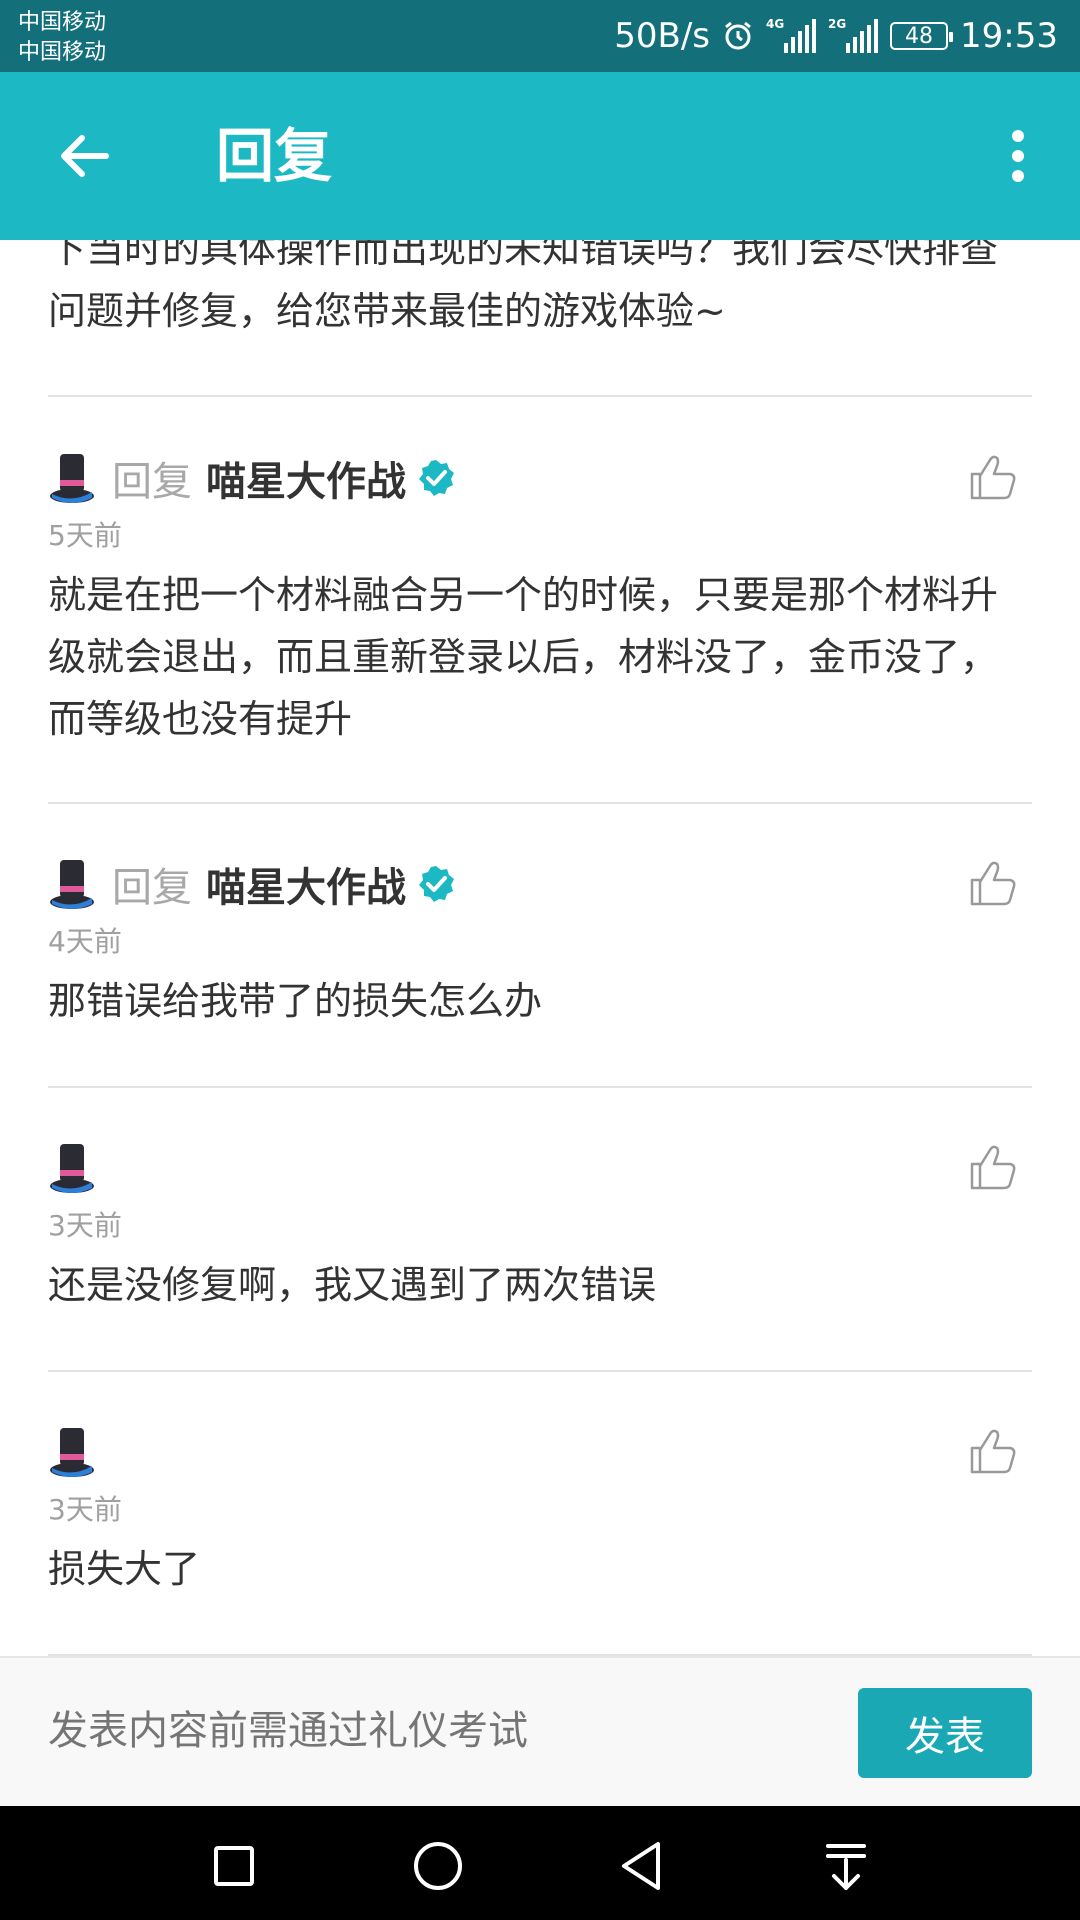 The image size is (1080, 1920). I want to click on post-button: 发表, so click(945, 1733).